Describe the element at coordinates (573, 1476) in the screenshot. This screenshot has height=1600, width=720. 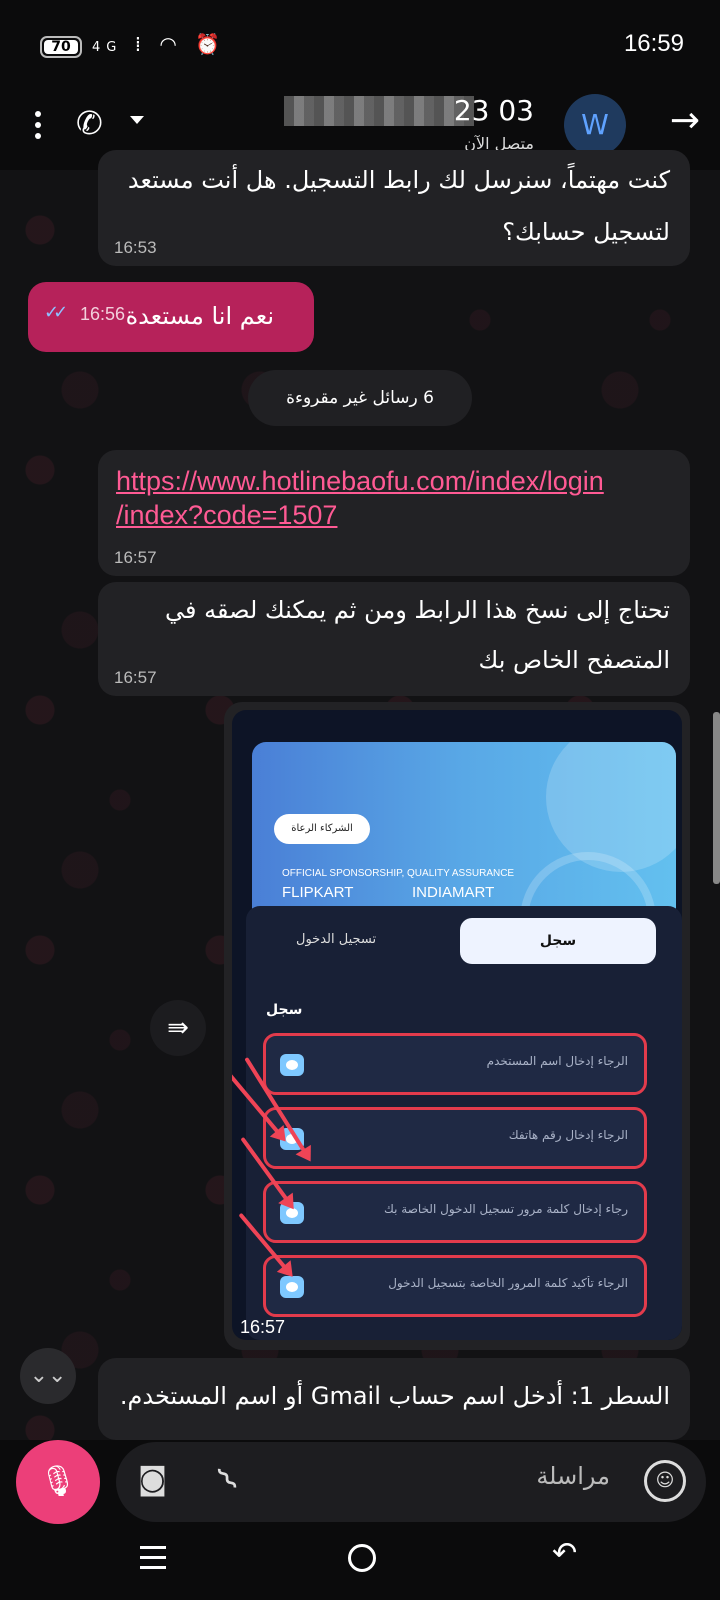
I see `message-placeholder: مراسلة` at that location.